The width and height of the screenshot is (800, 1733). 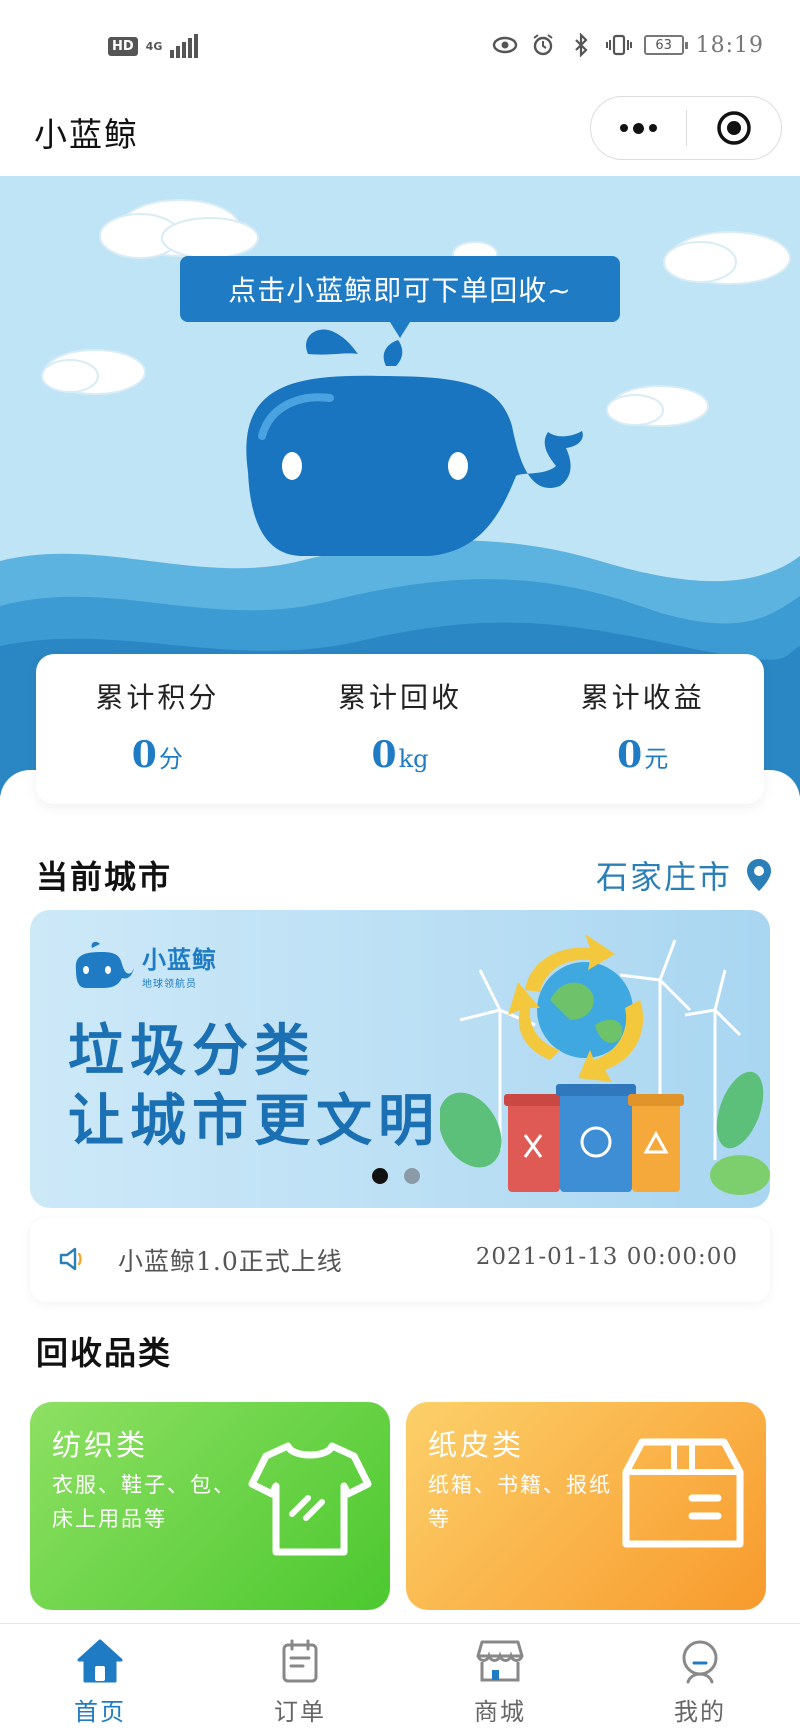 What do you see at coordinates (380, 1176) in the screenshot?
I see `pagination-dot-active` at bounding box center [380, 1176].